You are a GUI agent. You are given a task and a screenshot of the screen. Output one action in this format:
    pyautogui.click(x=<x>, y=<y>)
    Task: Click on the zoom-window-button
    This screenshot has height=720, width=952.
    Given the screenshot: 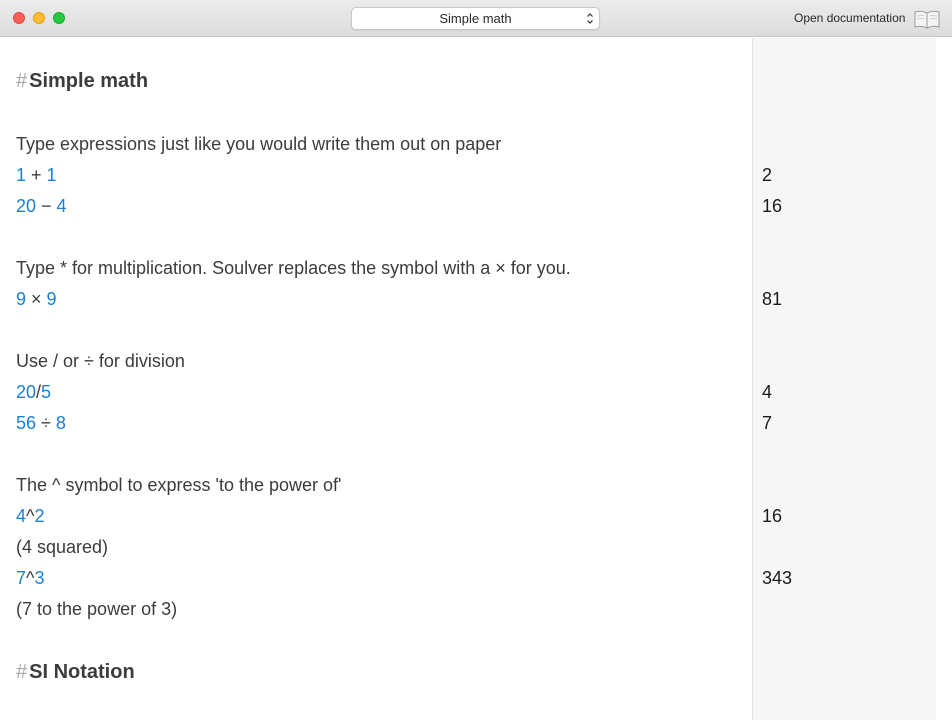 What is the action you would take?
    pyautogui.click(x=59, y=18)
    